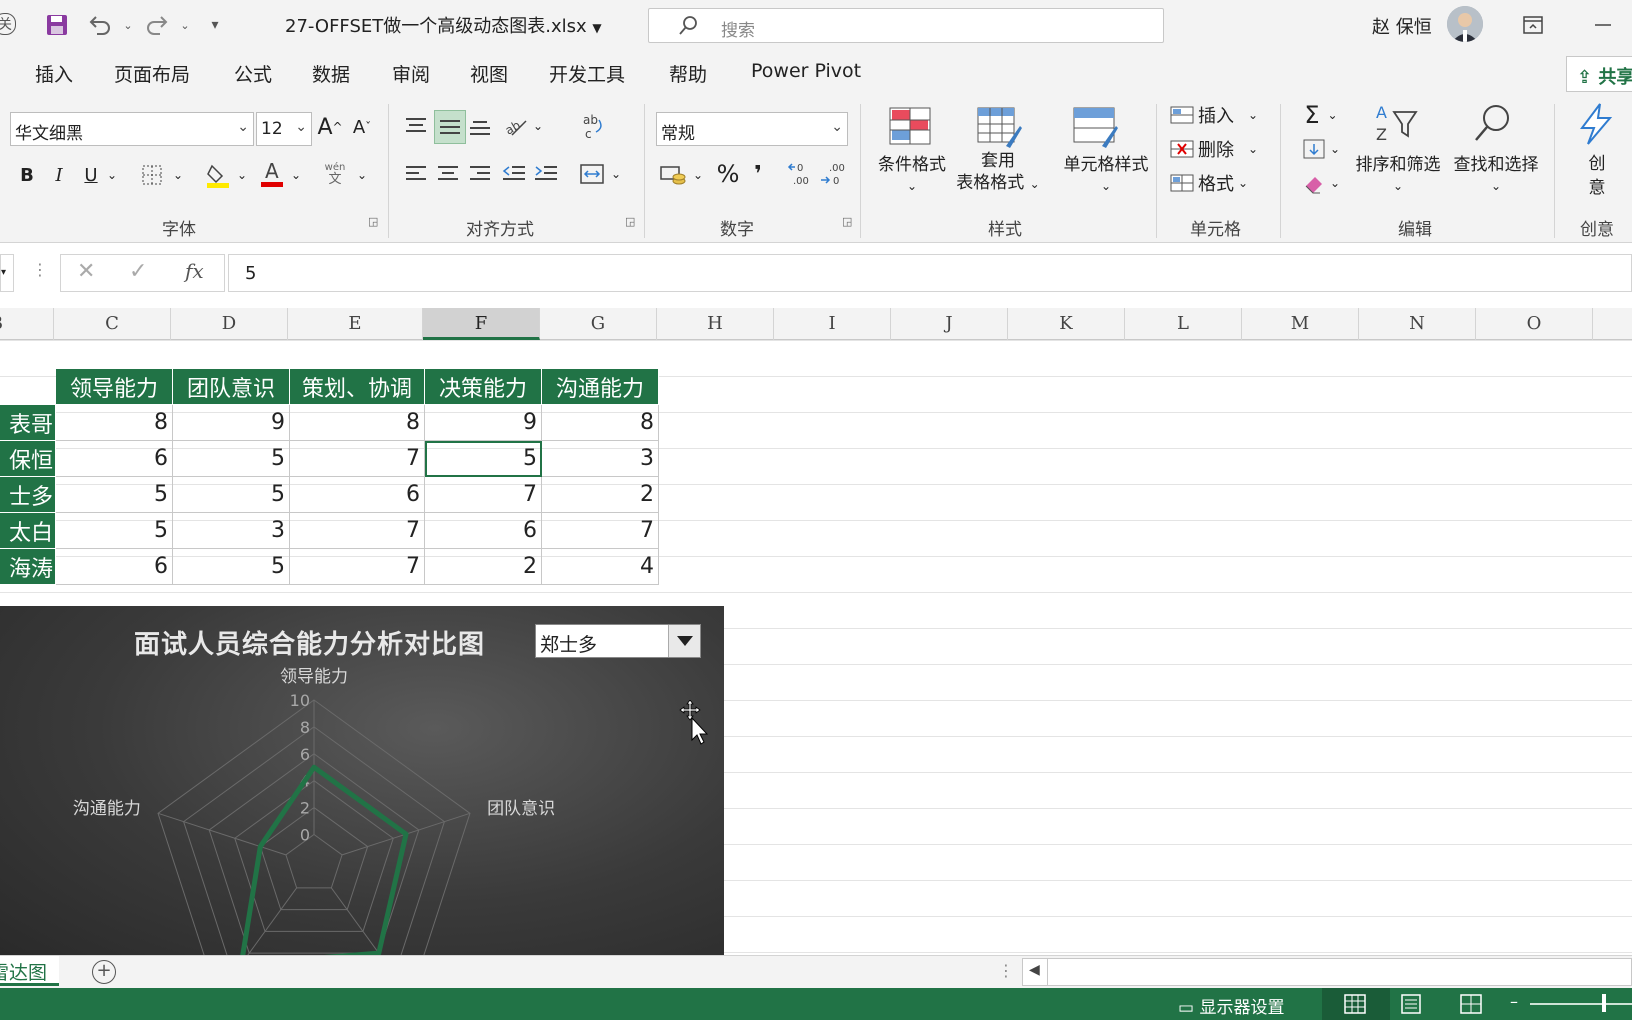  I want to click on active-cell: 5, so click(483, 458).